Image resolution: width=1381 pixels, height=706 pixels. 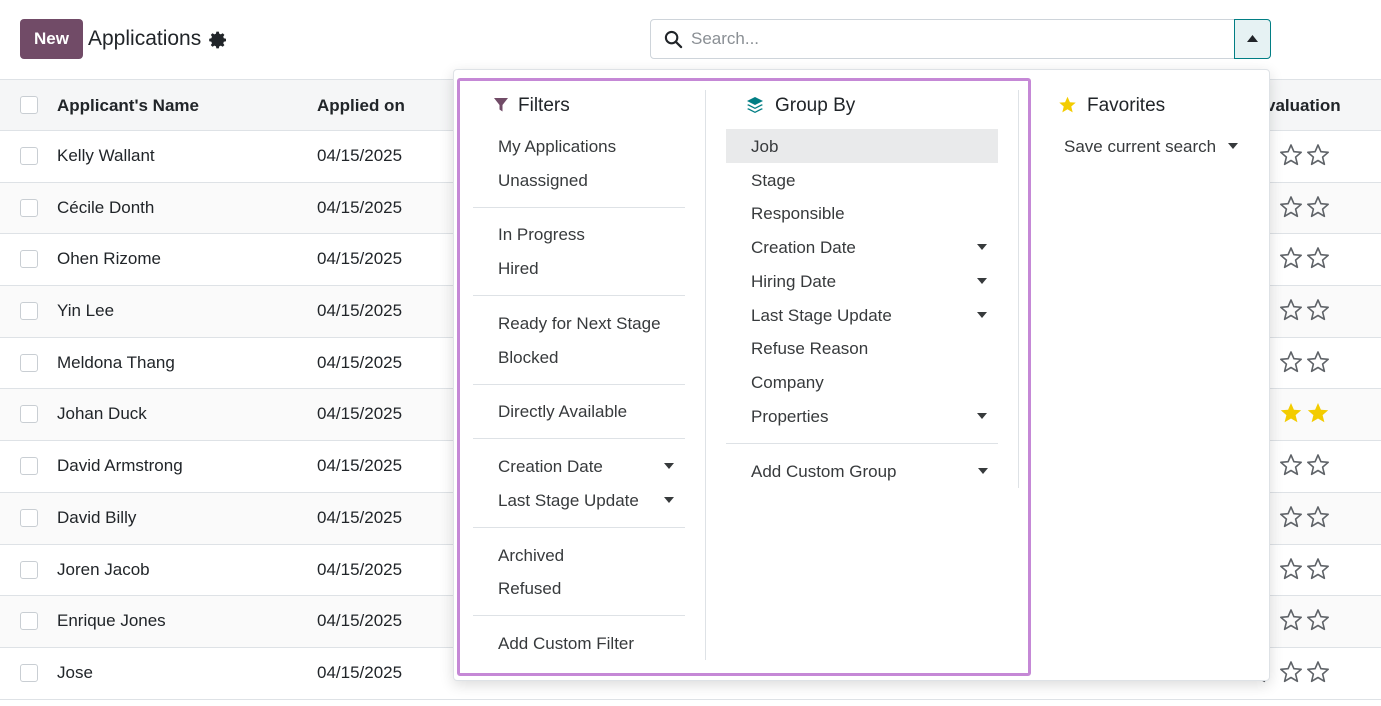 What do you see at coordinates (568, 501) in the screenshot?
I see `filter-last-stage-update: Last Stage Update` at bounding box center [568, 501].